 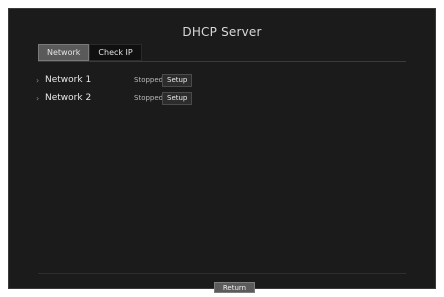 What do you see at coordinates (68, 80) in the screenshot?
I see `network-name: Network 1` at bounding box center [68, 80].